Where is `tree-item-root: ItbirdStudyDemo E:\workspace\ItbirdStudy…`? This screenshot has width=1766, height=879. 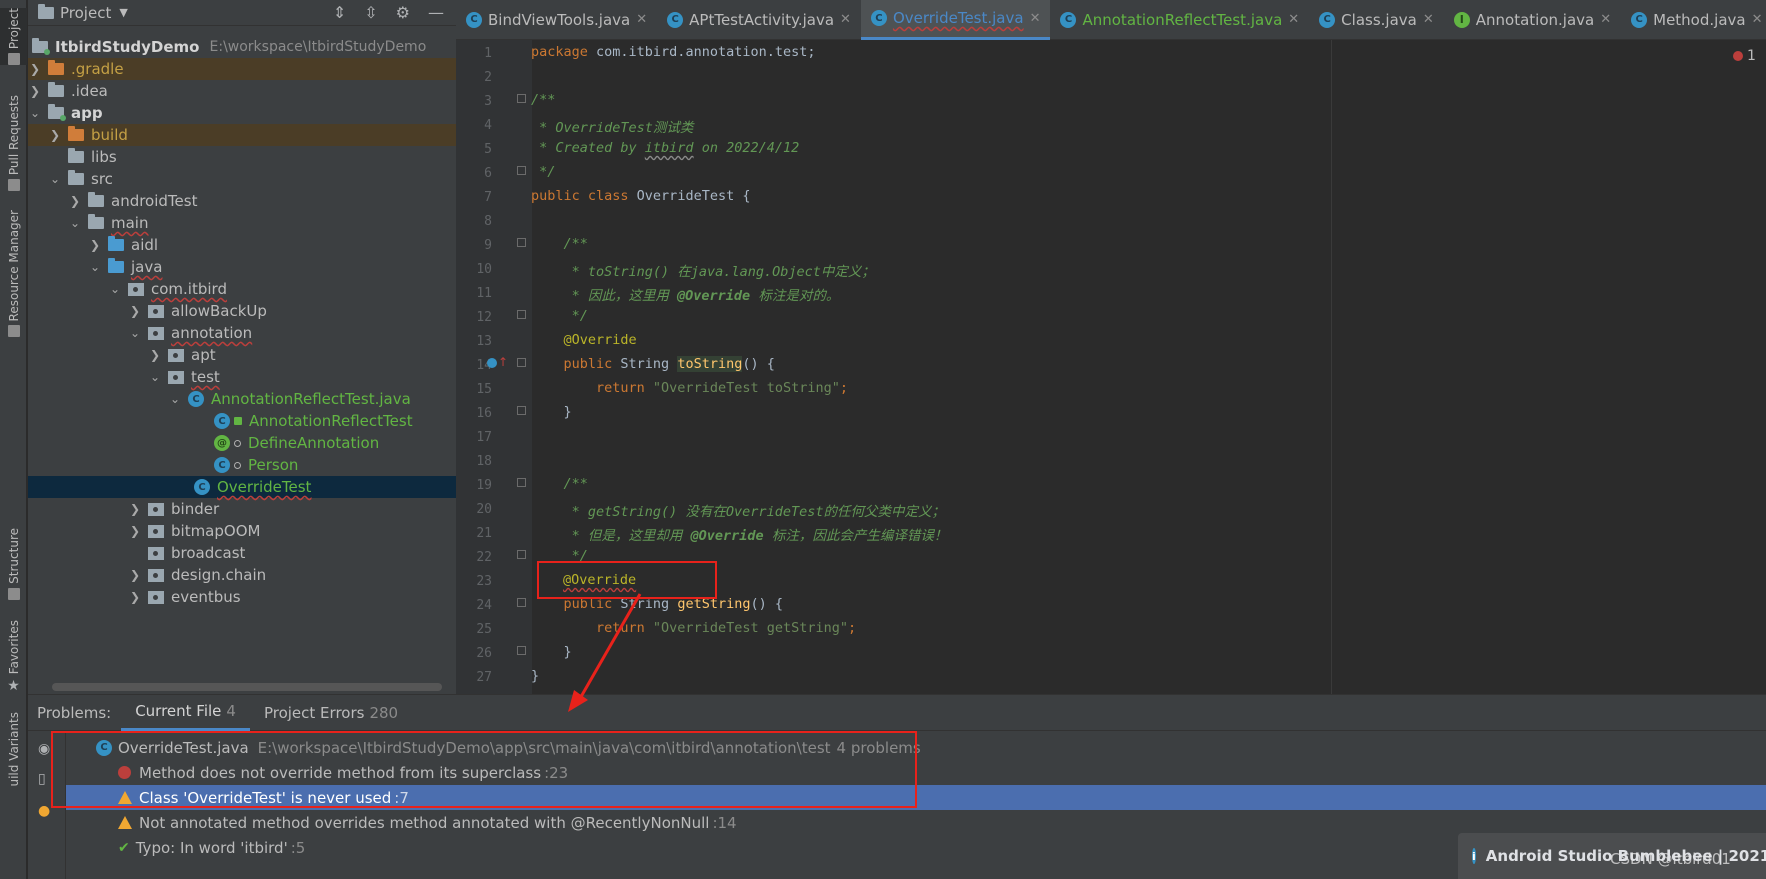
tree-item-root: ItbirdStudyDemo E:\workspace\ItbirdStudy… is located at coordinates (242, 47).